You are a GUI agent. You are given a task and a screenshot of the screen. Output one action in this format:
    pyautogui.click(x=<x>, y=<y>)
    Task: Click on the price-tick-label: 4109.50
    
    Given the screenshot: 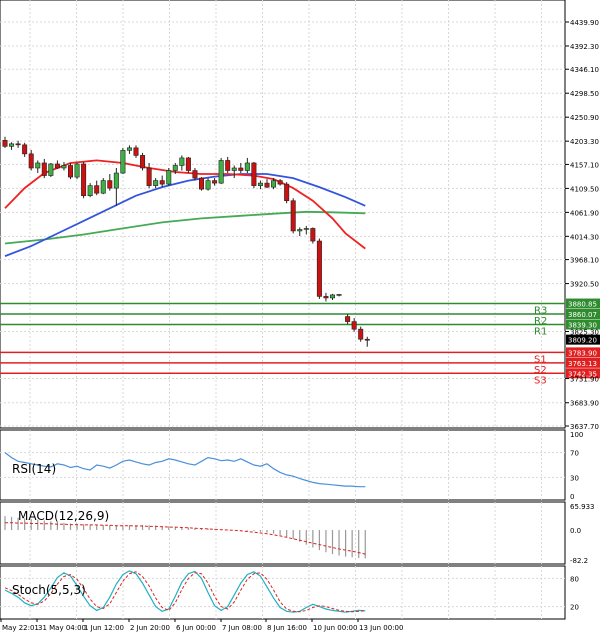 What is the action you would take?
    pyautogui.click(x=584, y=189)
    